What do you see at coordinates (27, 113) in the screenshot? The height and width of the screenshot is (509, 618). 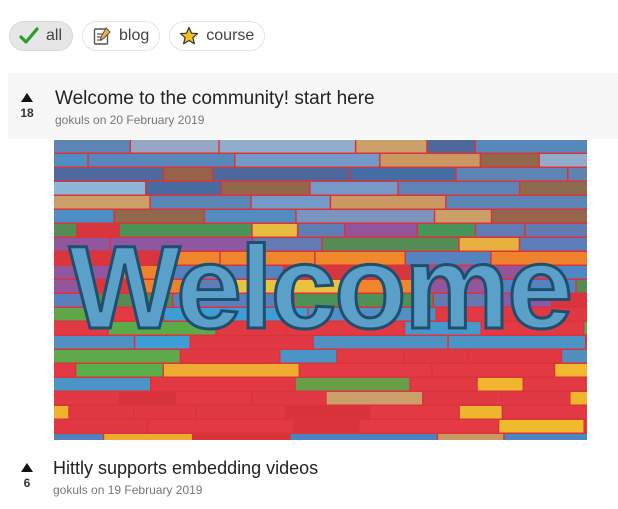 I see `vote-count: 18` at bounding box center [27, 113].